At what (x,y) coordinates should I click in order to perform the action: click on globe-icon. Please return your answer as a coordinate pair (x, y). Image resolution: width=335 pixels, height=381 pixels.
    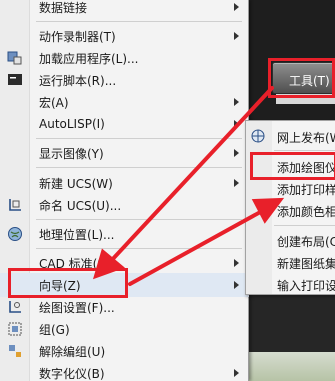
    Looking at the image, I should click on (15, 234).